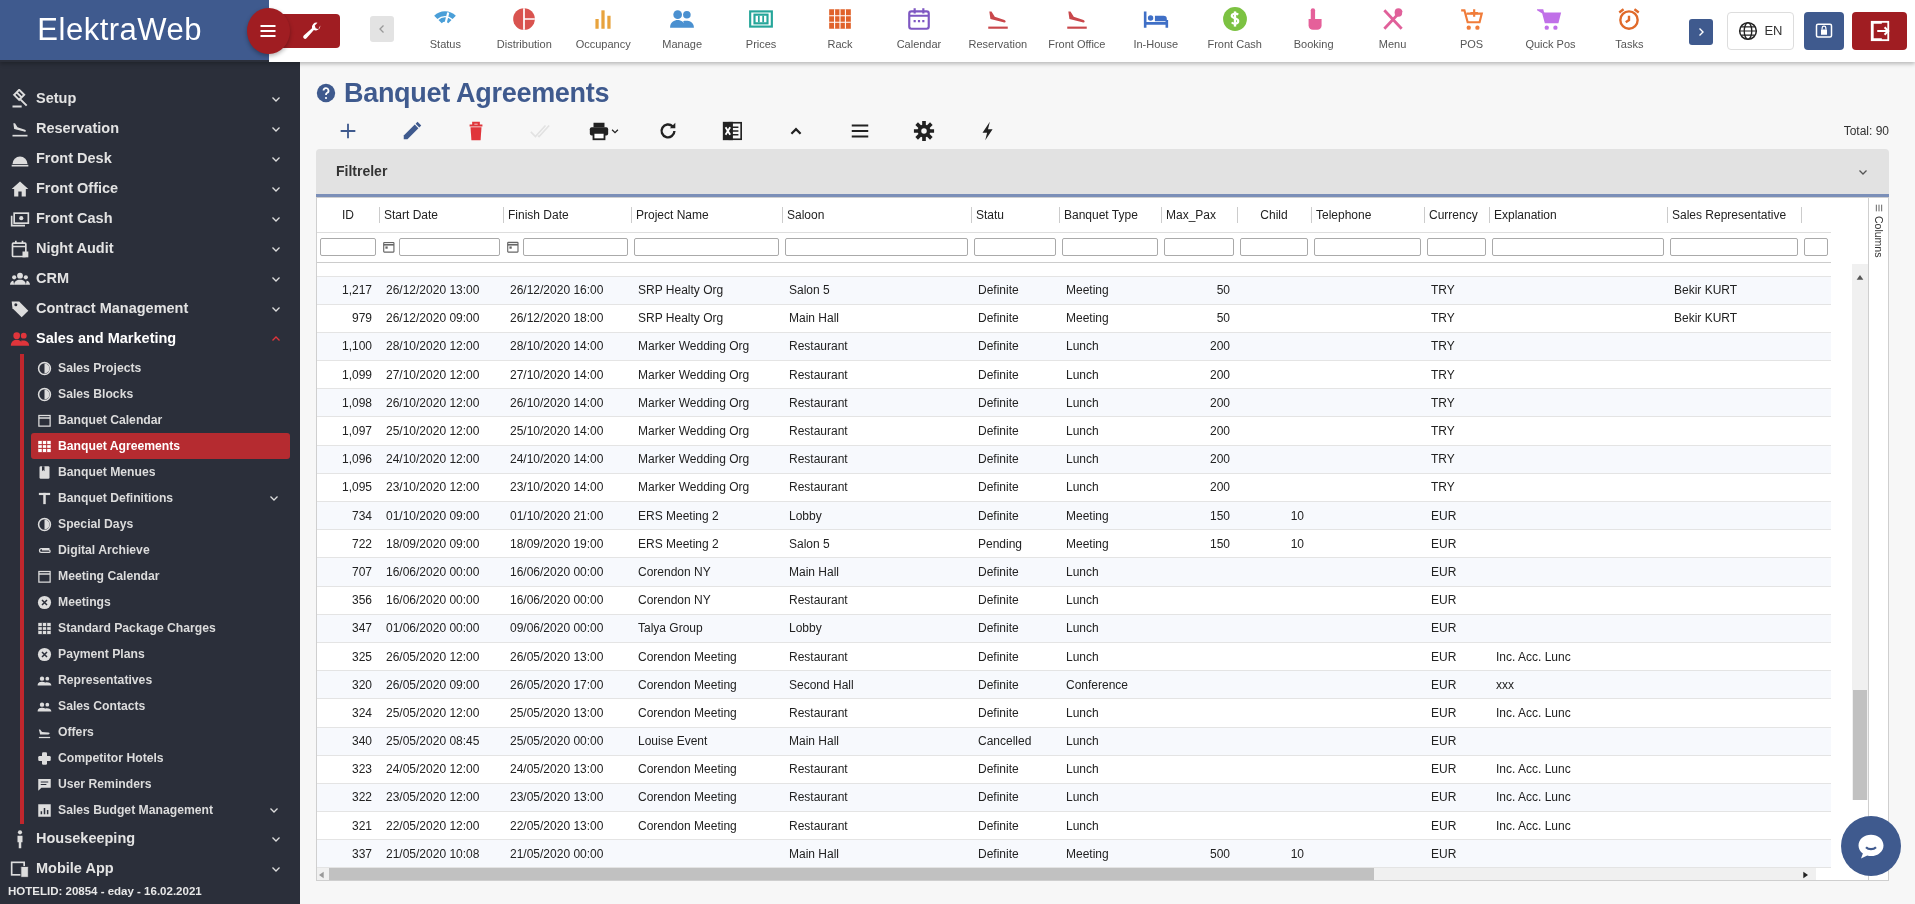 The width and height of the screenshot is (1915, 904). Describe the element at coordinates (1015, 215) in the screenshot. I see `column-header: Statu` at that location.